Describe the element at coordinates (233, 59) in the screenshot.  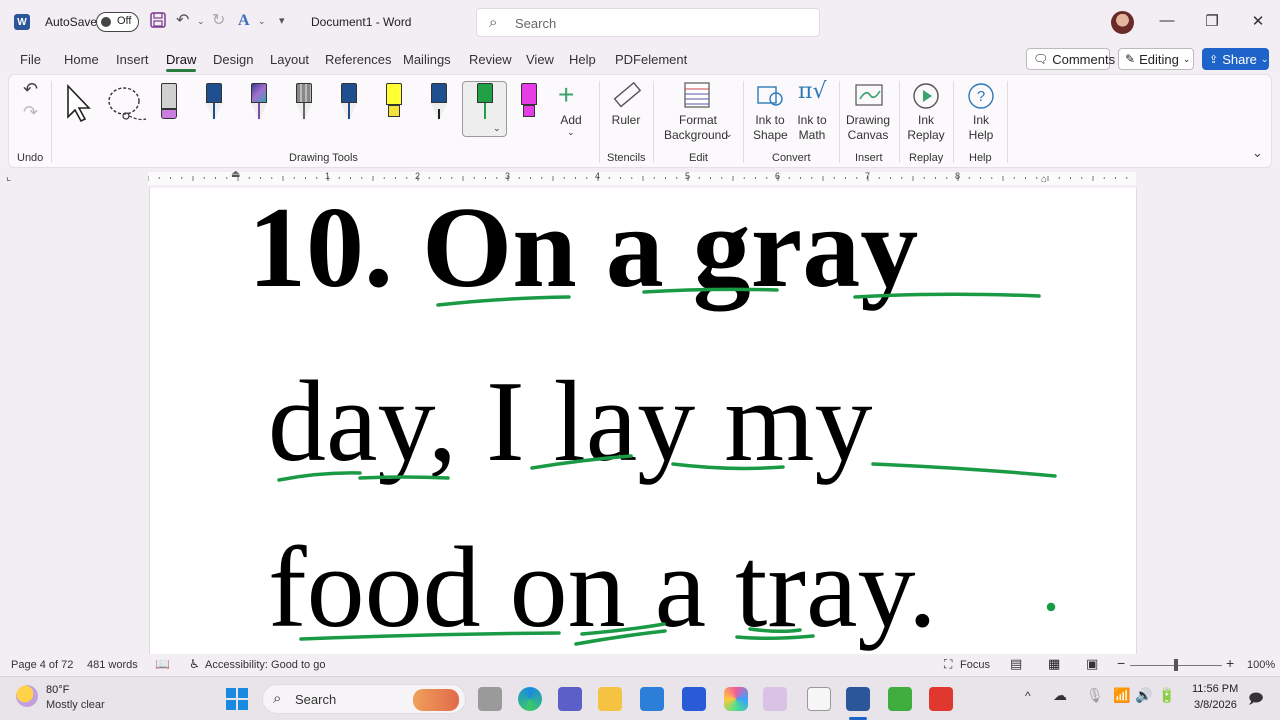
I see `tab-design: Design` at that location.